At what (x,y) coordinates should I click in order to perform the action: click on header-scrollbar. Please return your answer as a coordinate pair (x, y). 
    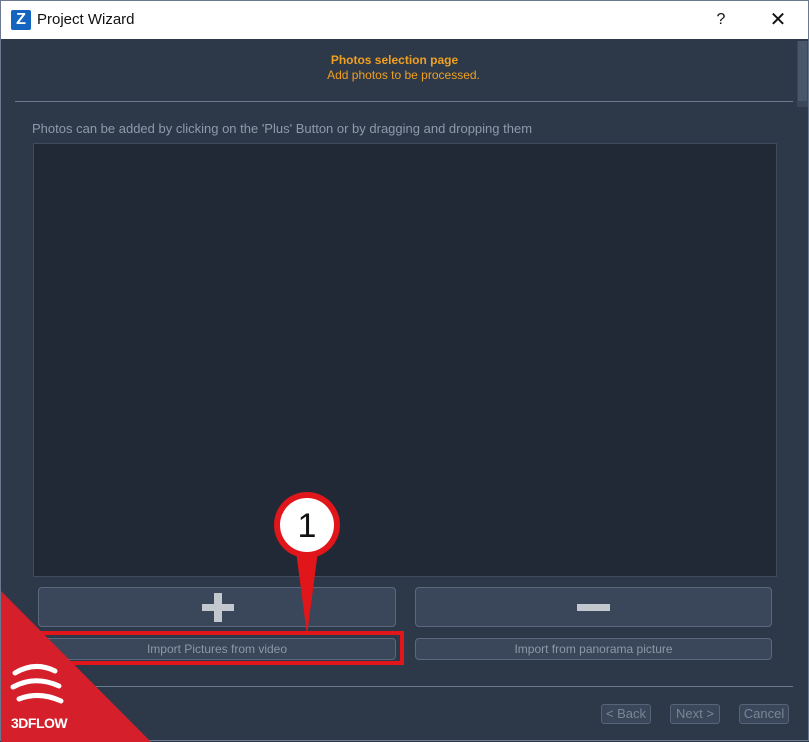
    Looking at the image, I should click on (802, 74).